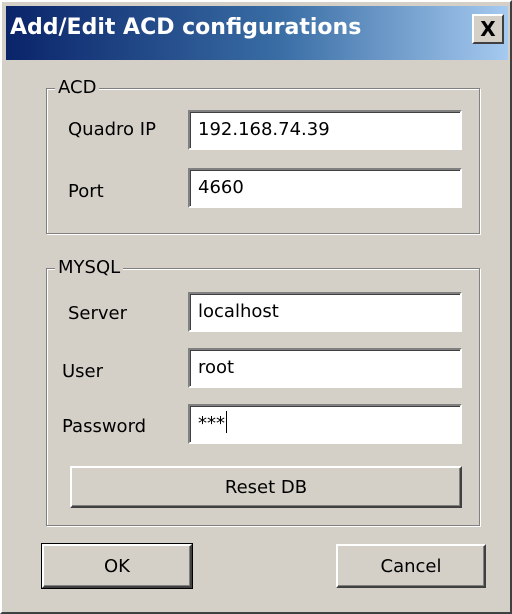 The image size is (512, 614). I want to click on server-label: Server, so click(98, 313).